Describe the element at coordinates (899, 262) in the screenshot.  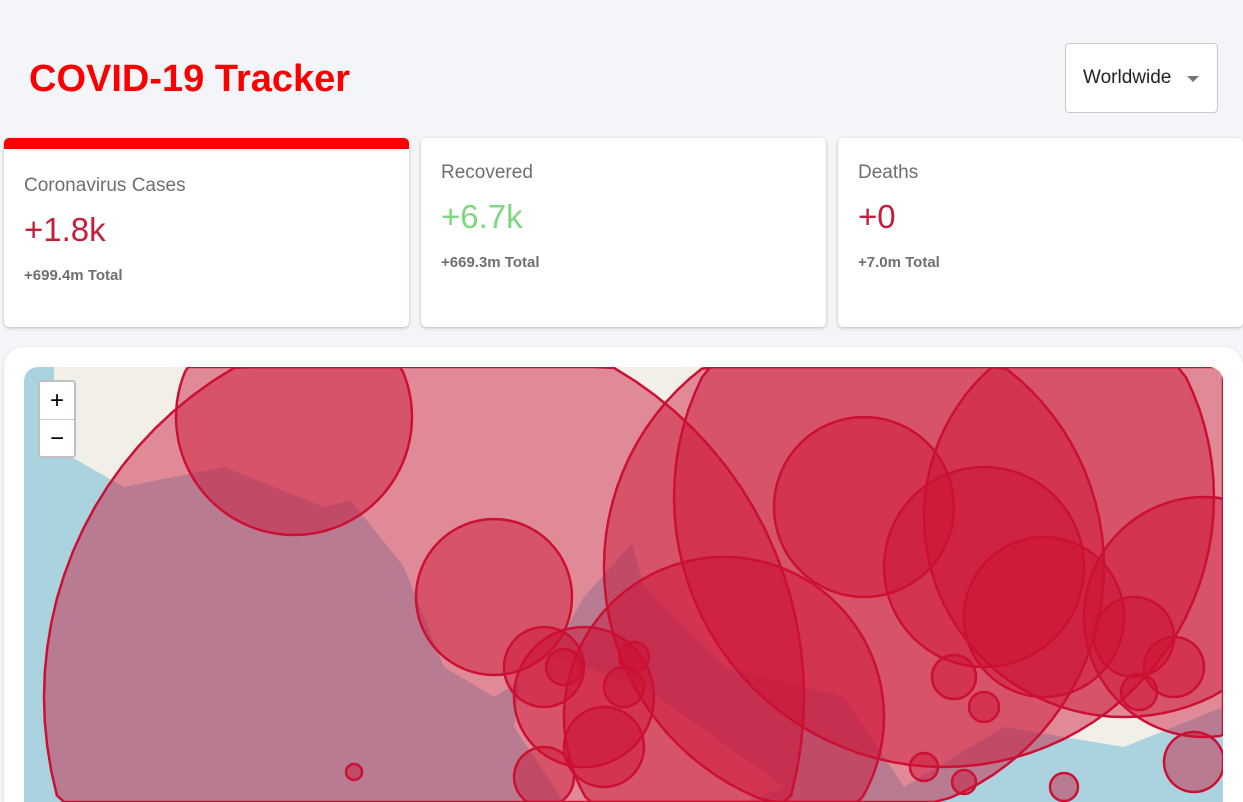
I see `card-total: +7.0m Total` at that location.